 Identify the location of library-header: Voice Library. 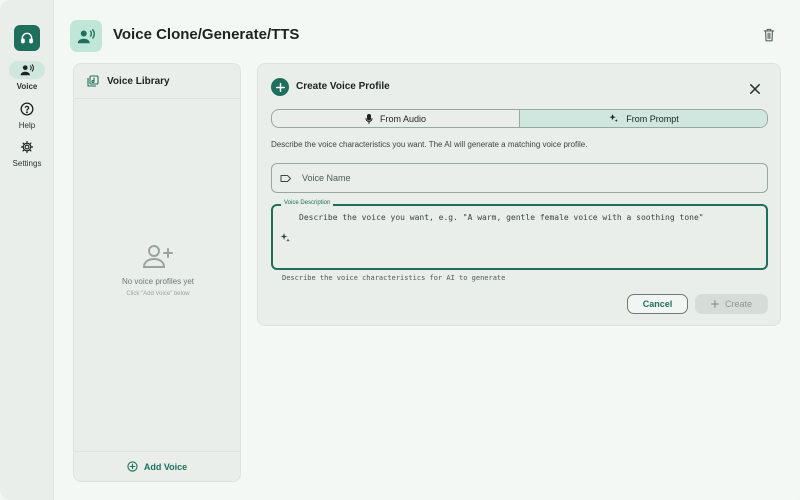
(157, 81).